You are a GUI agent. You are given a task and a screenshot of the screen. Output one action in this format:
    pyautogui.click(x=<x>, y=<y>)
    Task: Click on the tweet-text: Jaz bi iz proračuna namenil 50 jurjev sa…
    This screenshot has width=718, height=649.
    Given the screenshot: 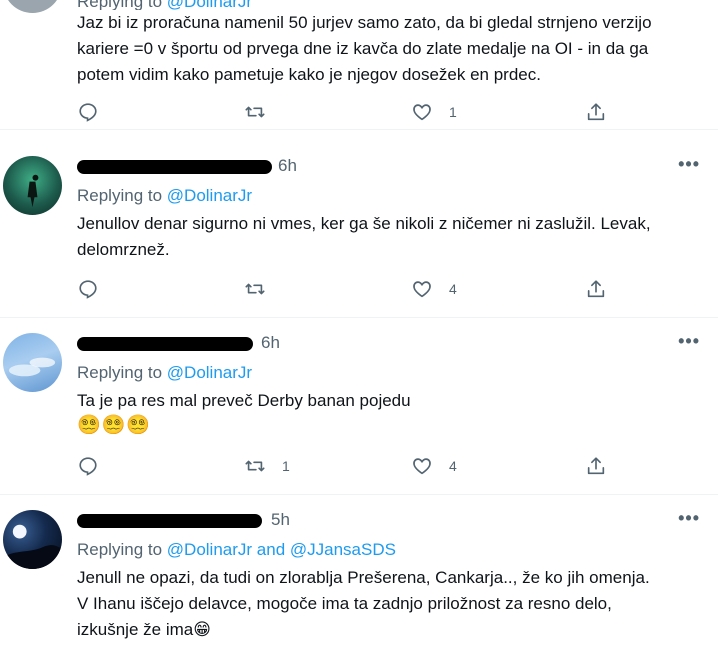 What is the action you would take?
    pyautogui.click(x=364, y=48)
    